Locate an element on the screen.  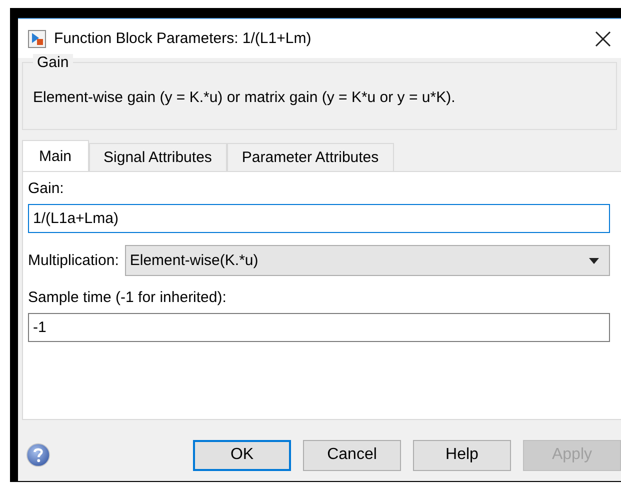
block-description: Element-wise gain (y = K.*u) or matrix gain (y = K*u or y = u*K). is located at coordinates (244, 97).